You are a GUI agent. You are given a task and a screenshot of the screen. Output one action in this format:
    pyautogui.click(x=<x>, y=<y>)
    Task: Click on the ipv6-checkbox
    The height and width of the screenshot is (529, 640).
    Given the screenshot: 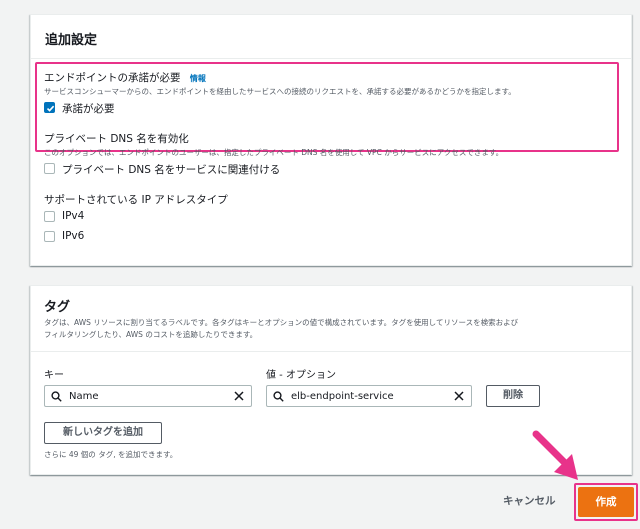 What is the action you would take?
    pyautogui.click(x=49, y=236)
    